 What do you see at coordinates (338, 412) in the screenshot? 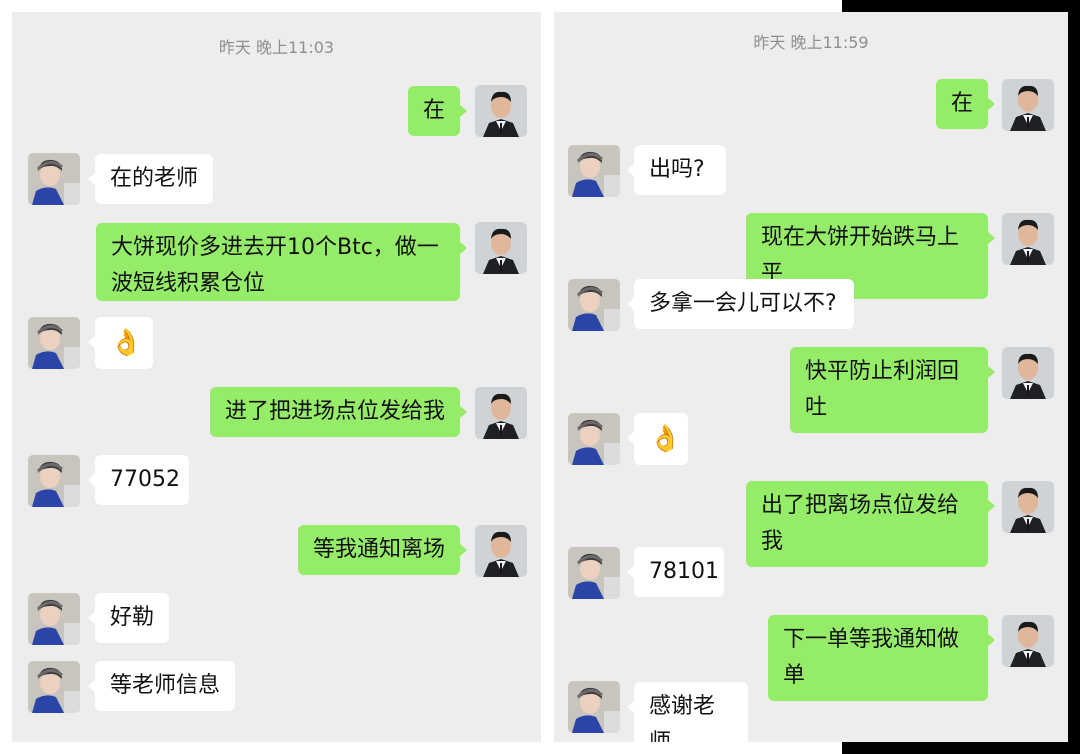
I see `message-bubble-sent: 进了把进场点位发给我` at bounding box center [338, 412].